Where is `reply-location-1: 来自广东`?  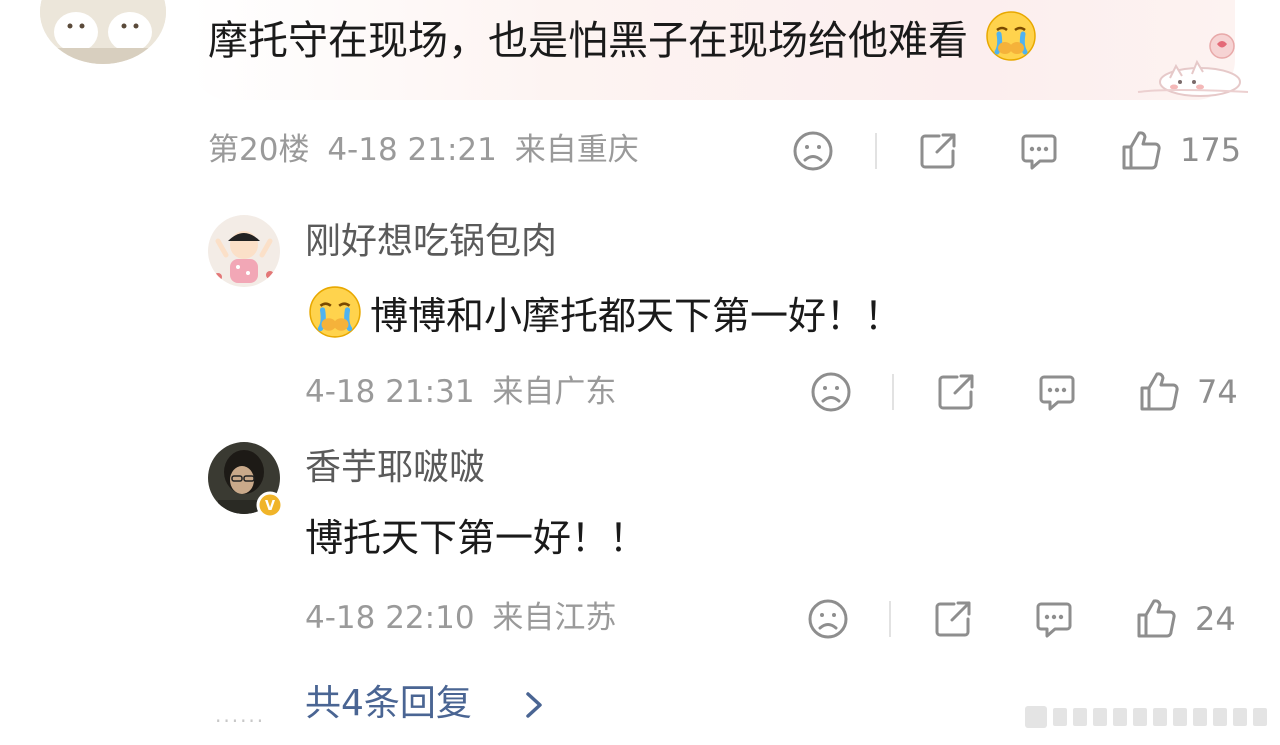
reply-location-1: 来自广东 is located at coordinates (554, 392).